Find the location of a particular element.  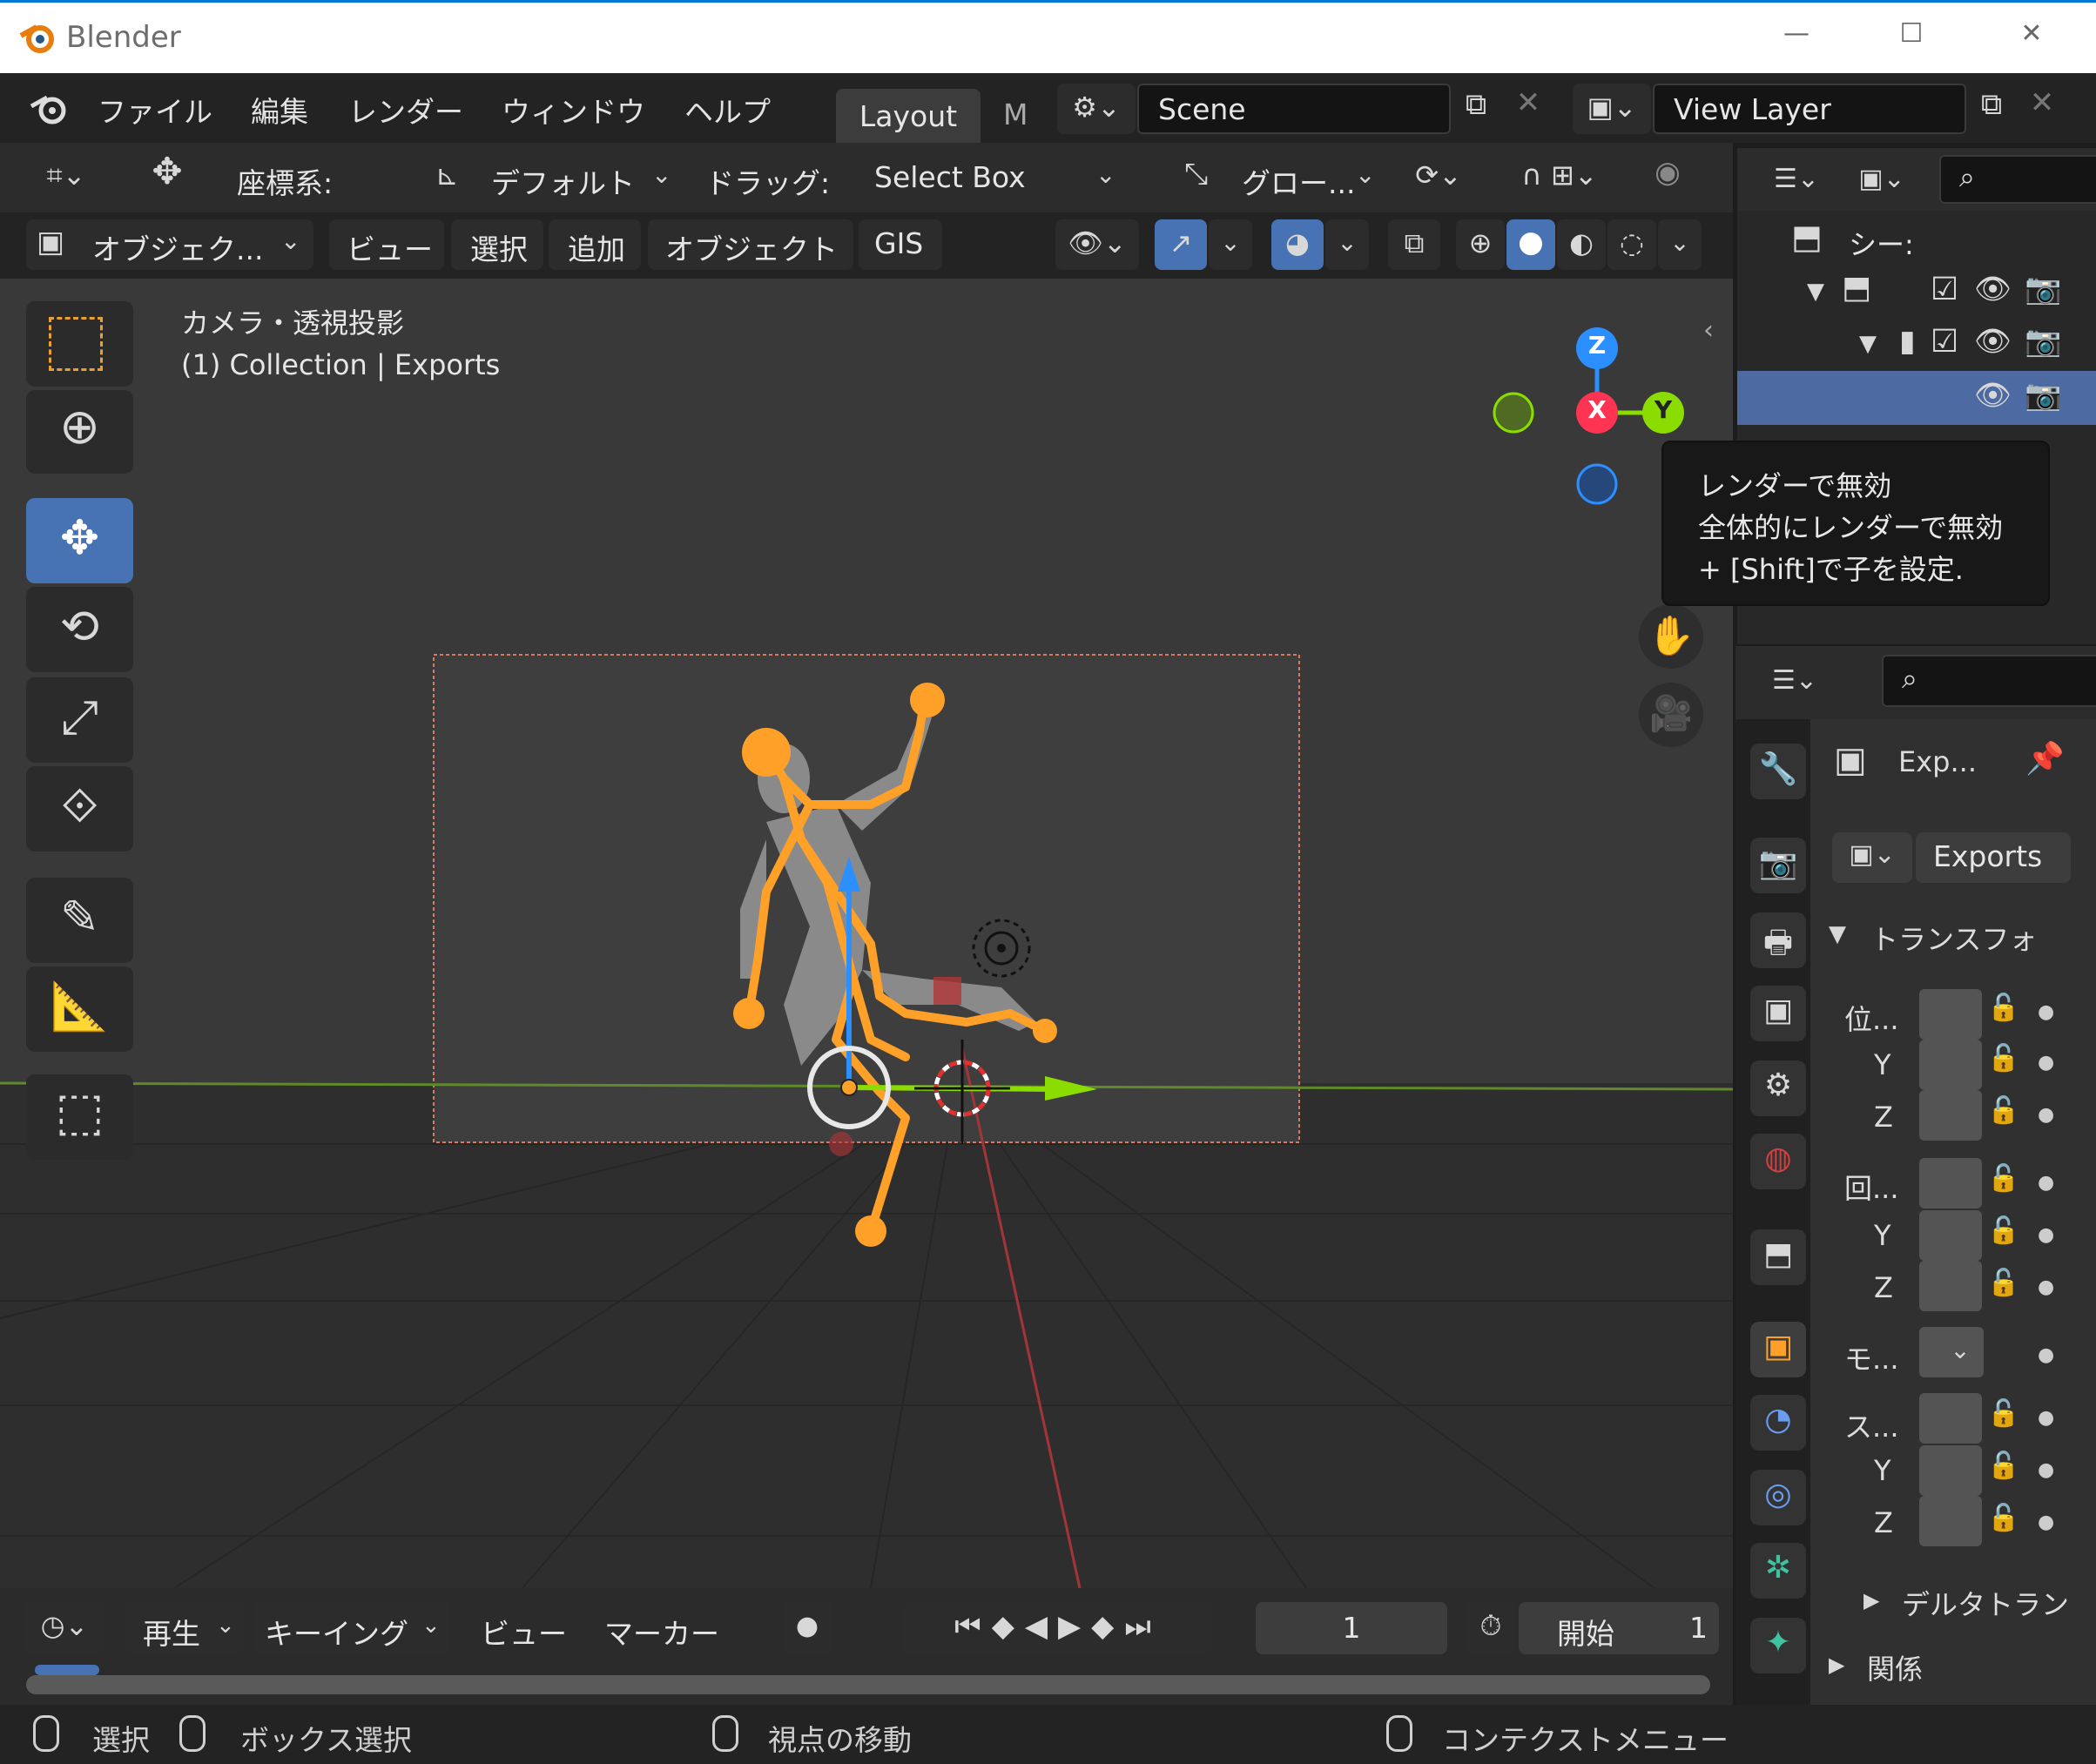

menu-file: ファイル is located at coordinates (155, 110).